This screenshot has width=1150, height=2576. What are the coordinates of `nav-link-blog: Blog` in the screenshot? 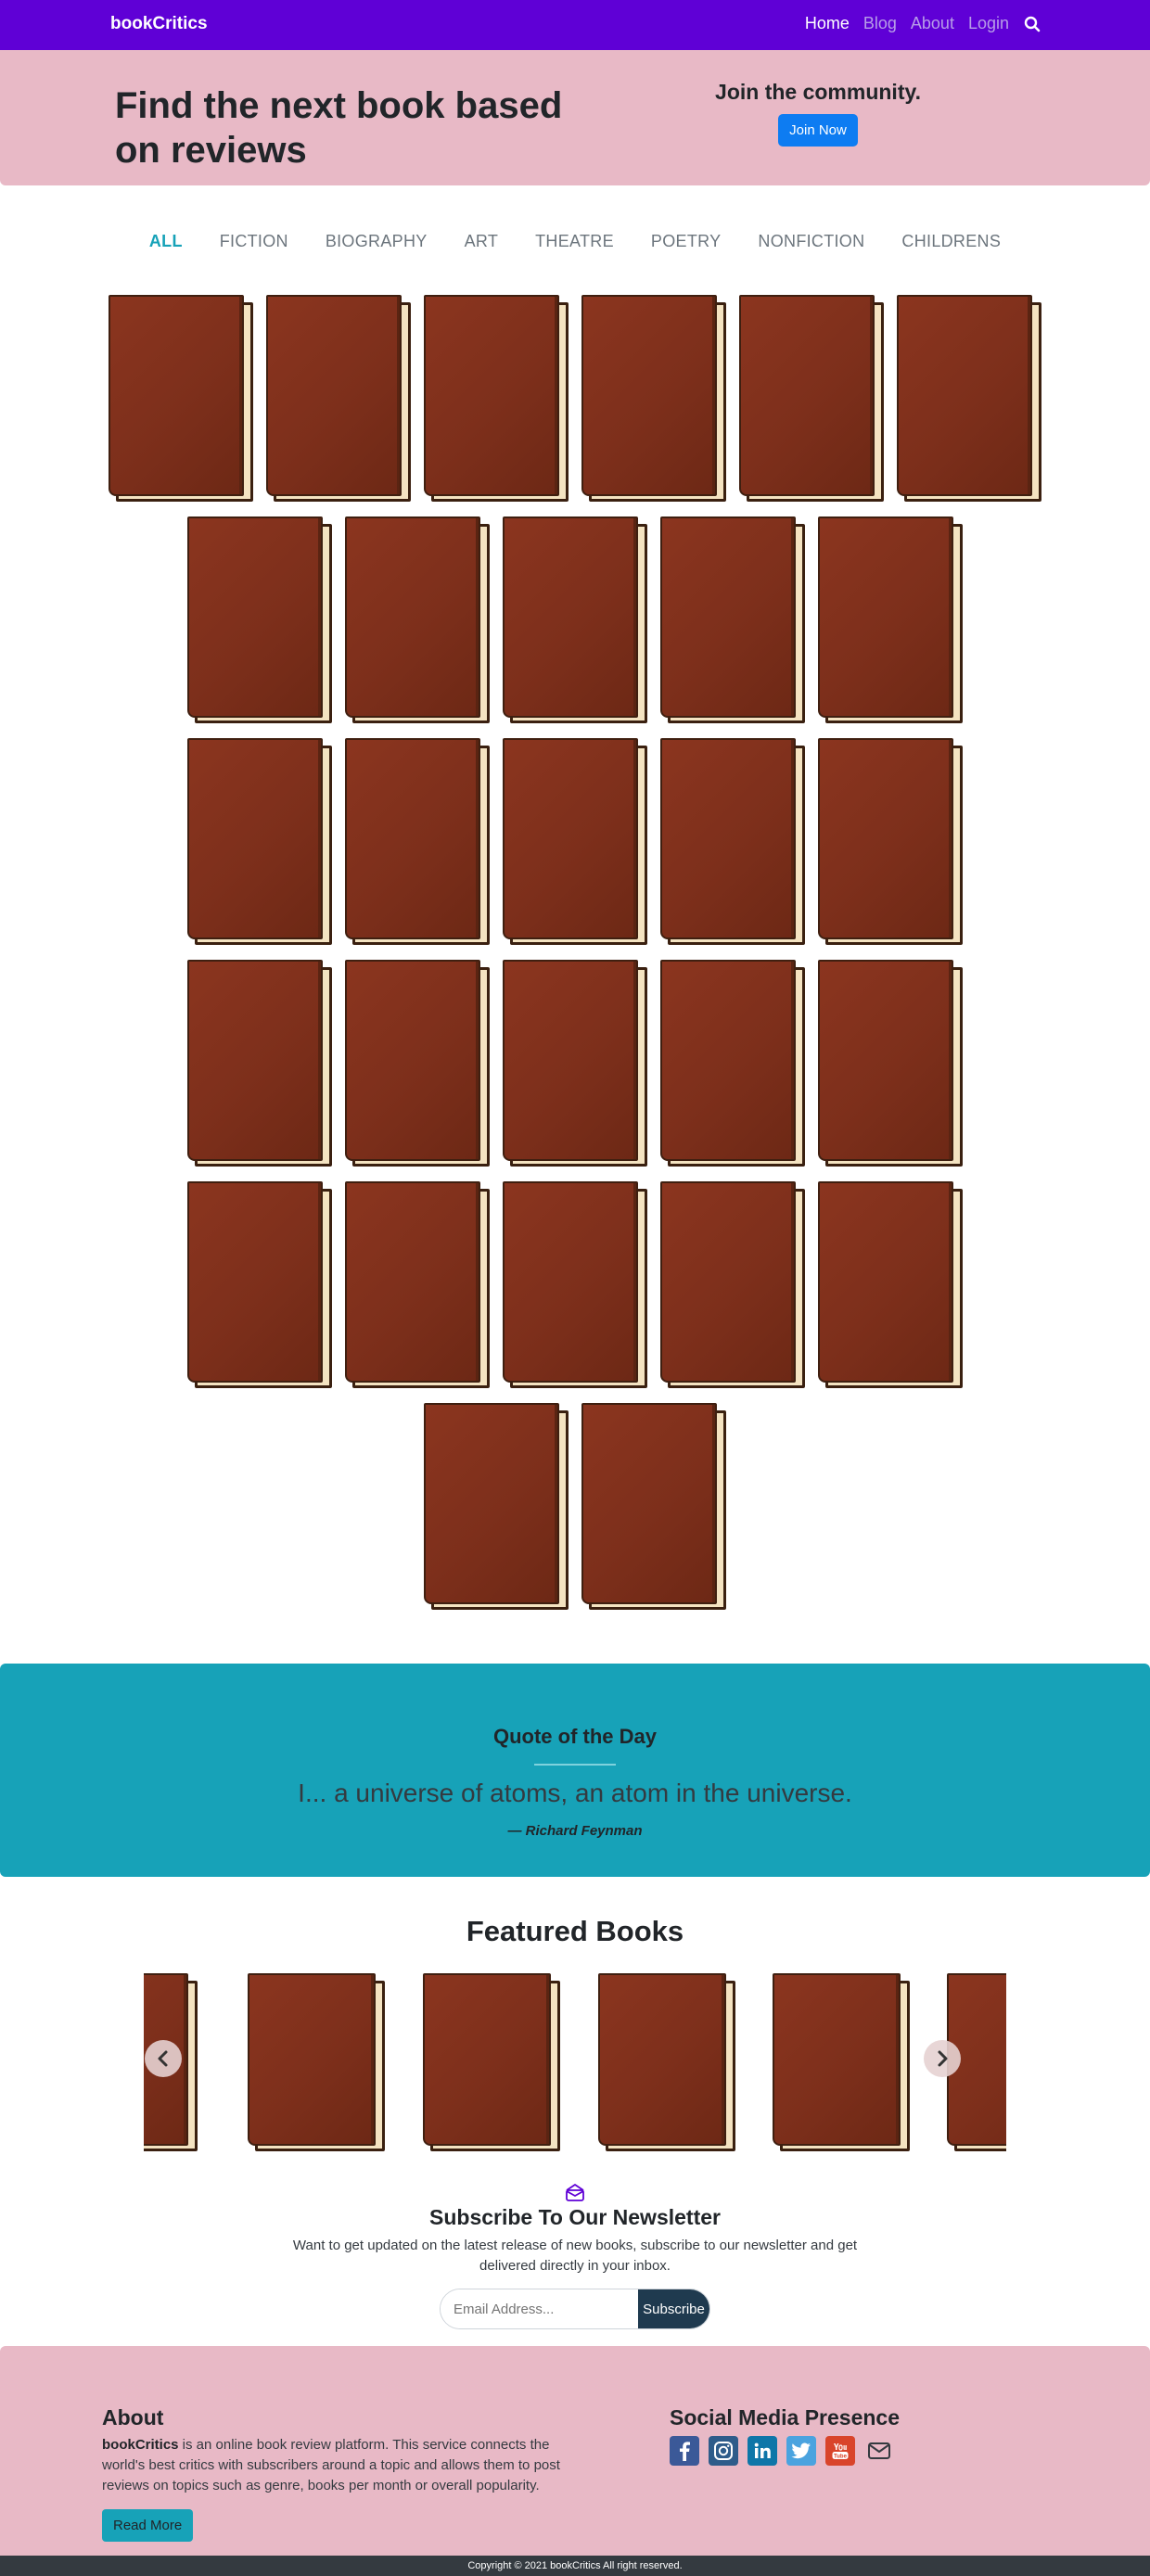 It's located at (880, 24).